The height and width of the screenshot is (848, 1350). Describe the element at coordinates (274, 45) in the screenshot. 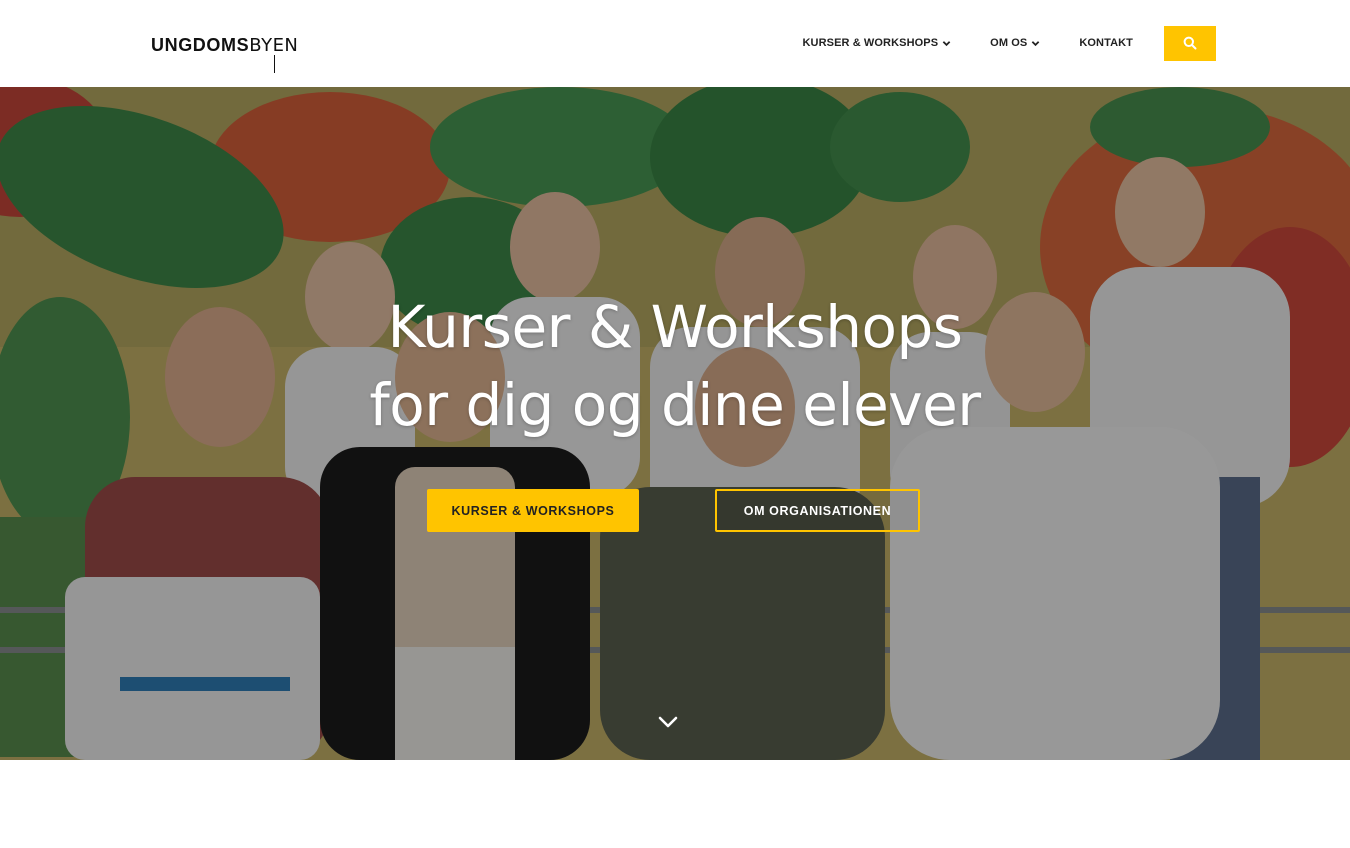

I see `logo-thin-label: BYEN` at that location.